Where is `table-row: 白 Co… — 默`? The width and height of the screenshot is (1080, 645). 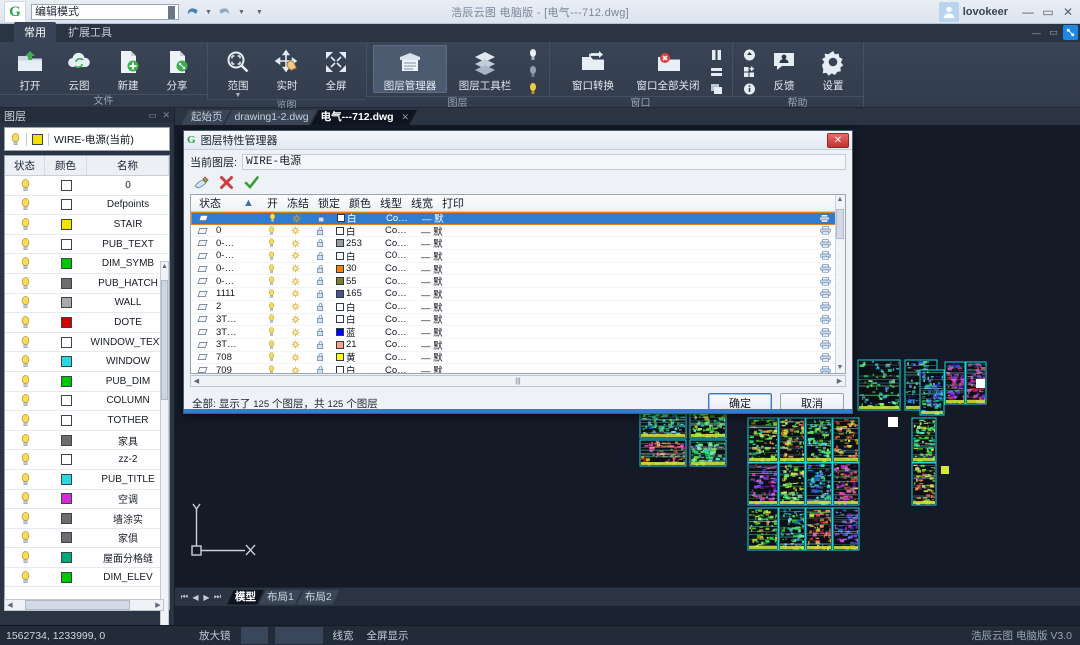
table-row: 白 Co… — 默 is located at coordinates (518, 218).